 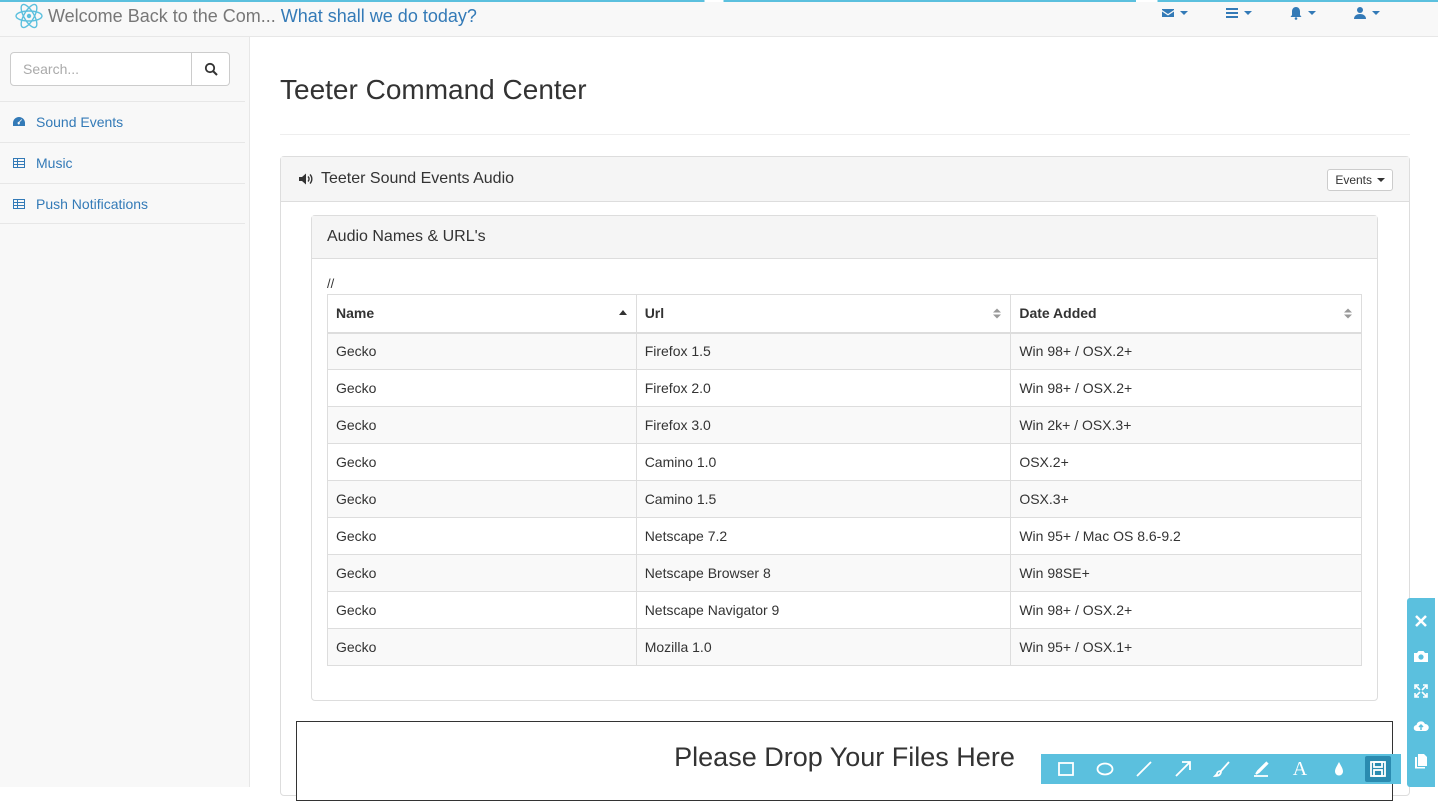 I want to click on line-tool, so click(x=1144, y=769).